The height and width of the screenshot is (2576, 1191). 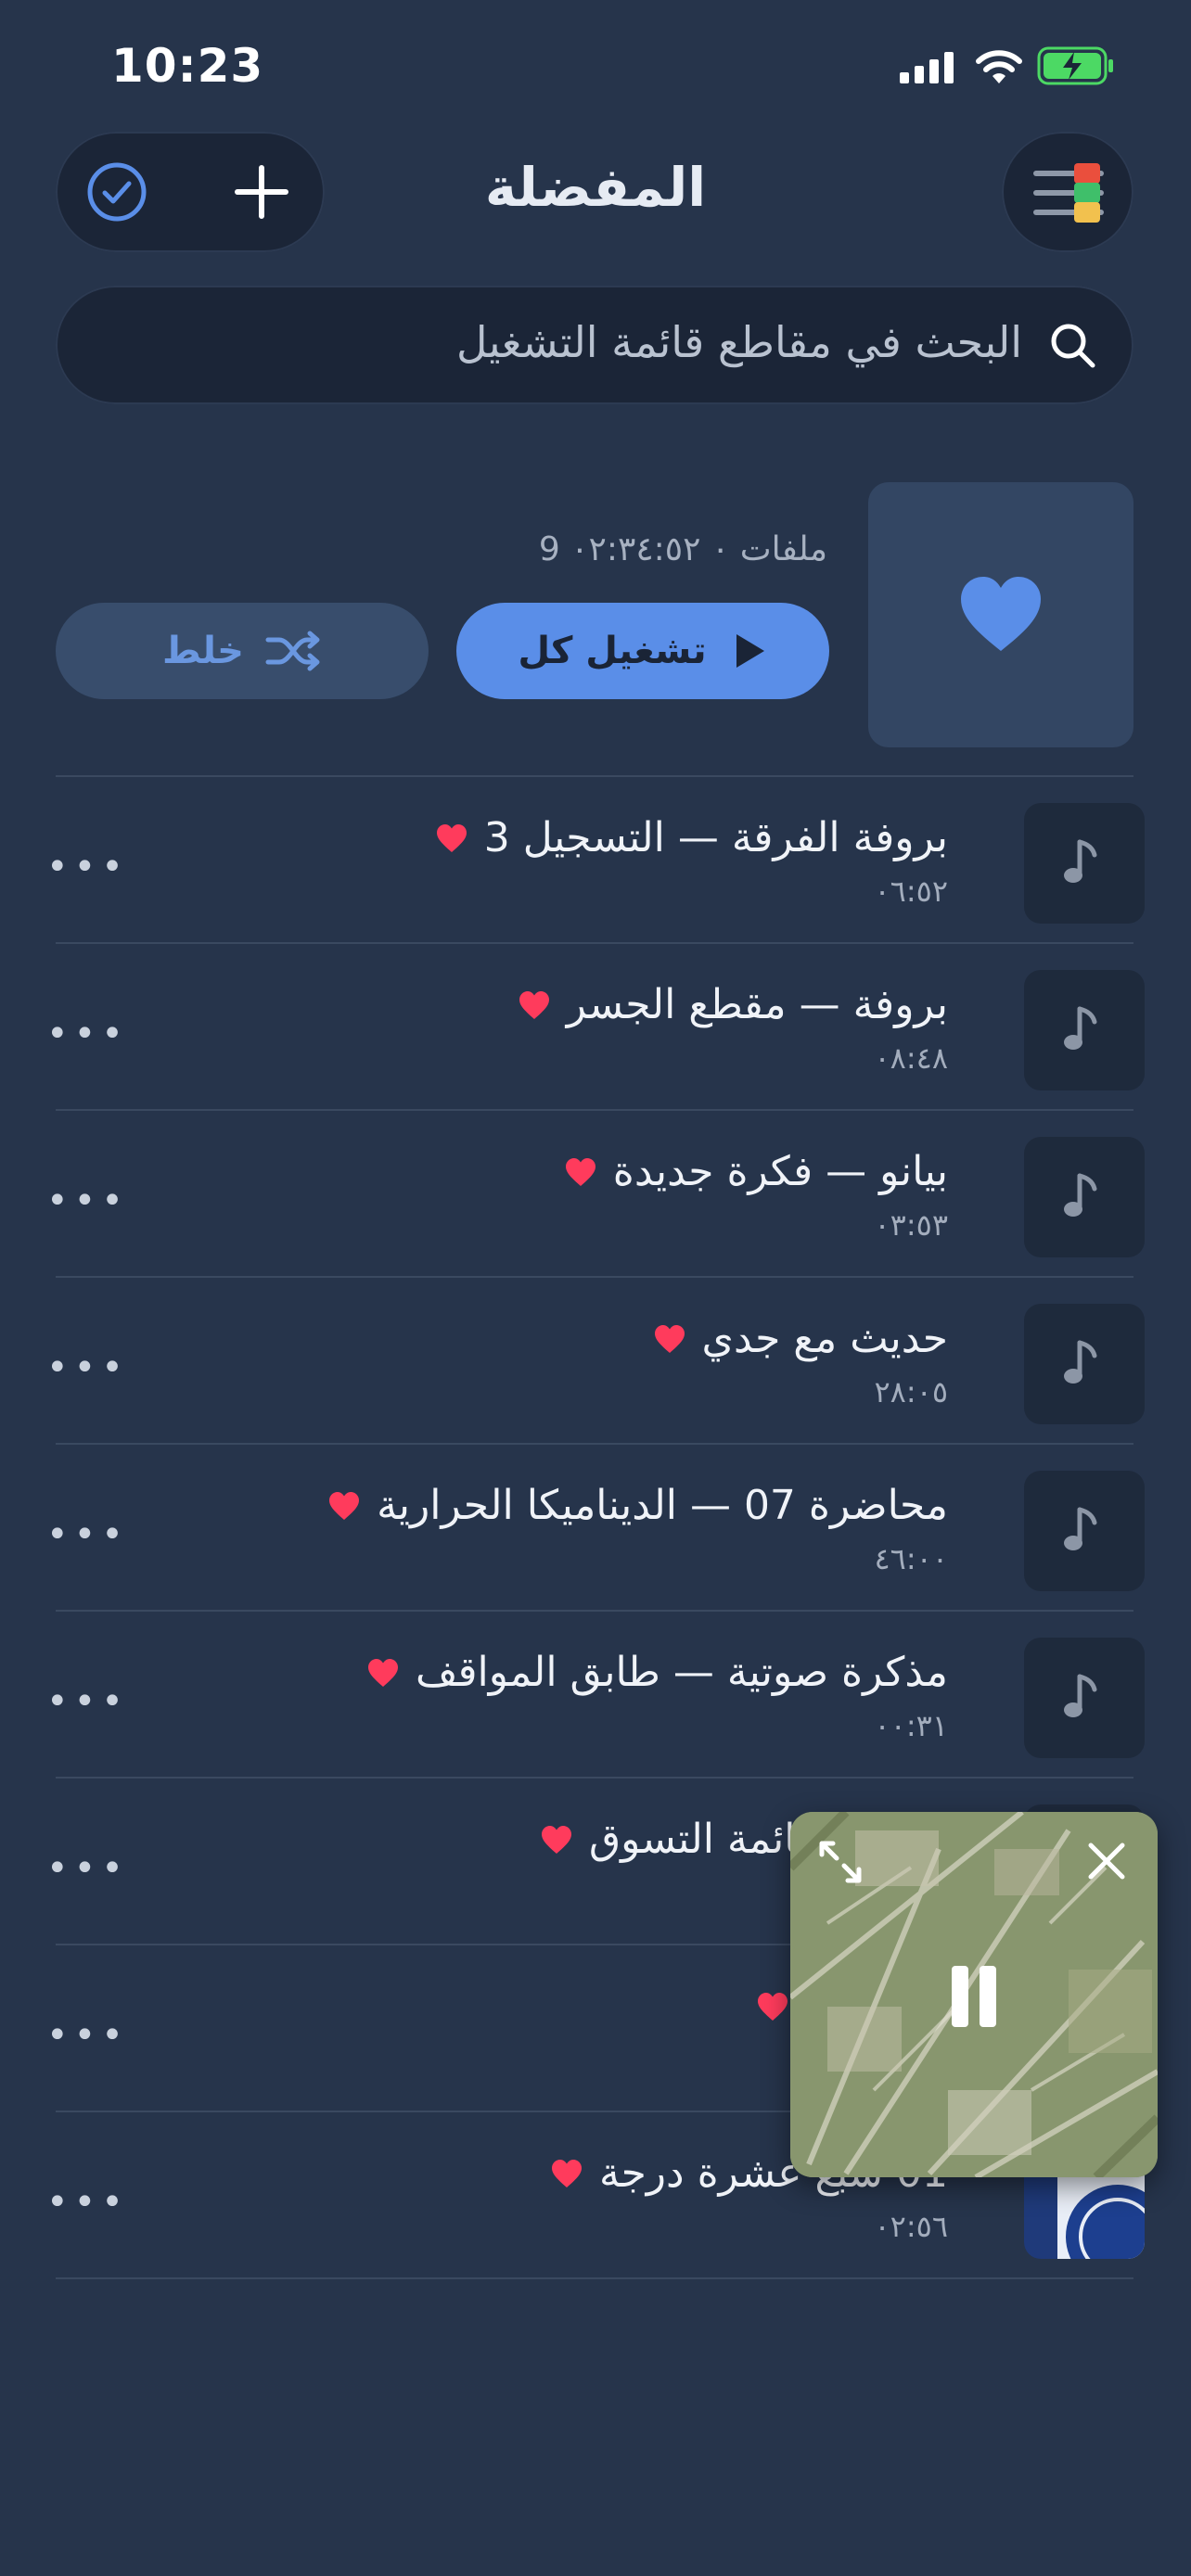 I want to click on play-icon, so click(x=750, y=651).